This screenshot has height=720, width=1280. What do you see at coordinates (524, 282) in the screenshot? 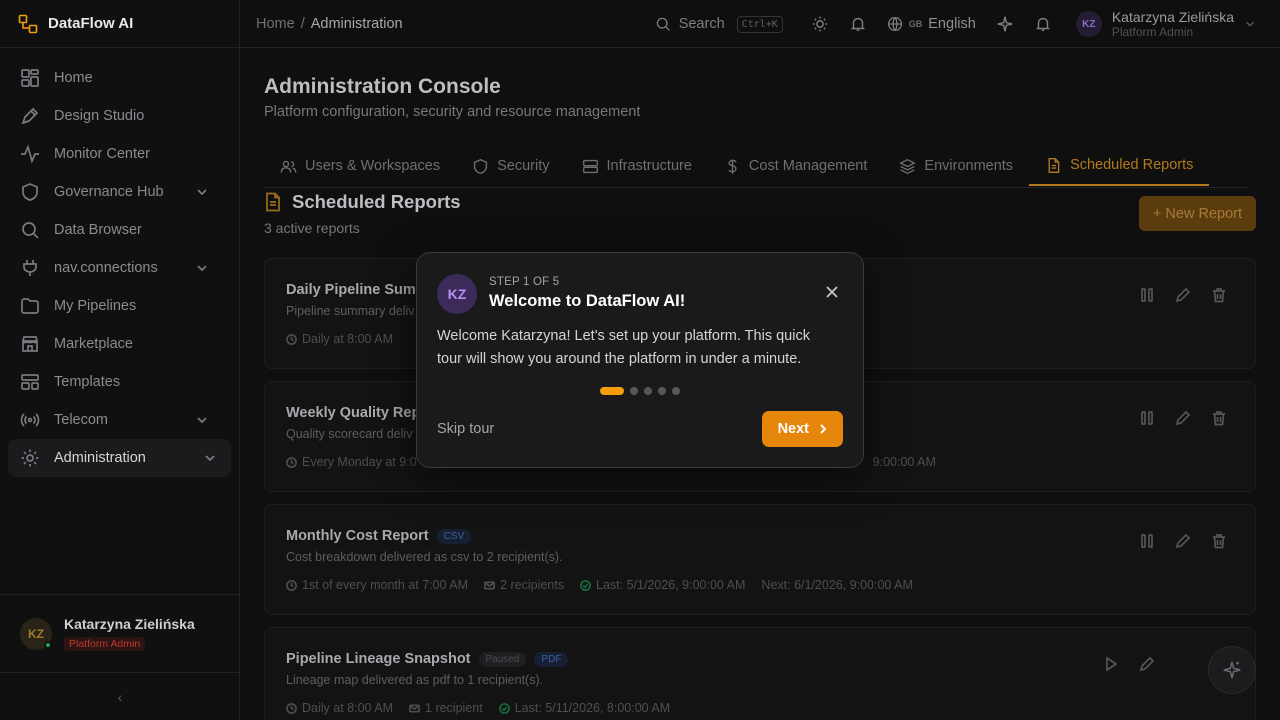
I see `tour-step-label: STEP 1 OF 5` at bounding box center [524, 282].